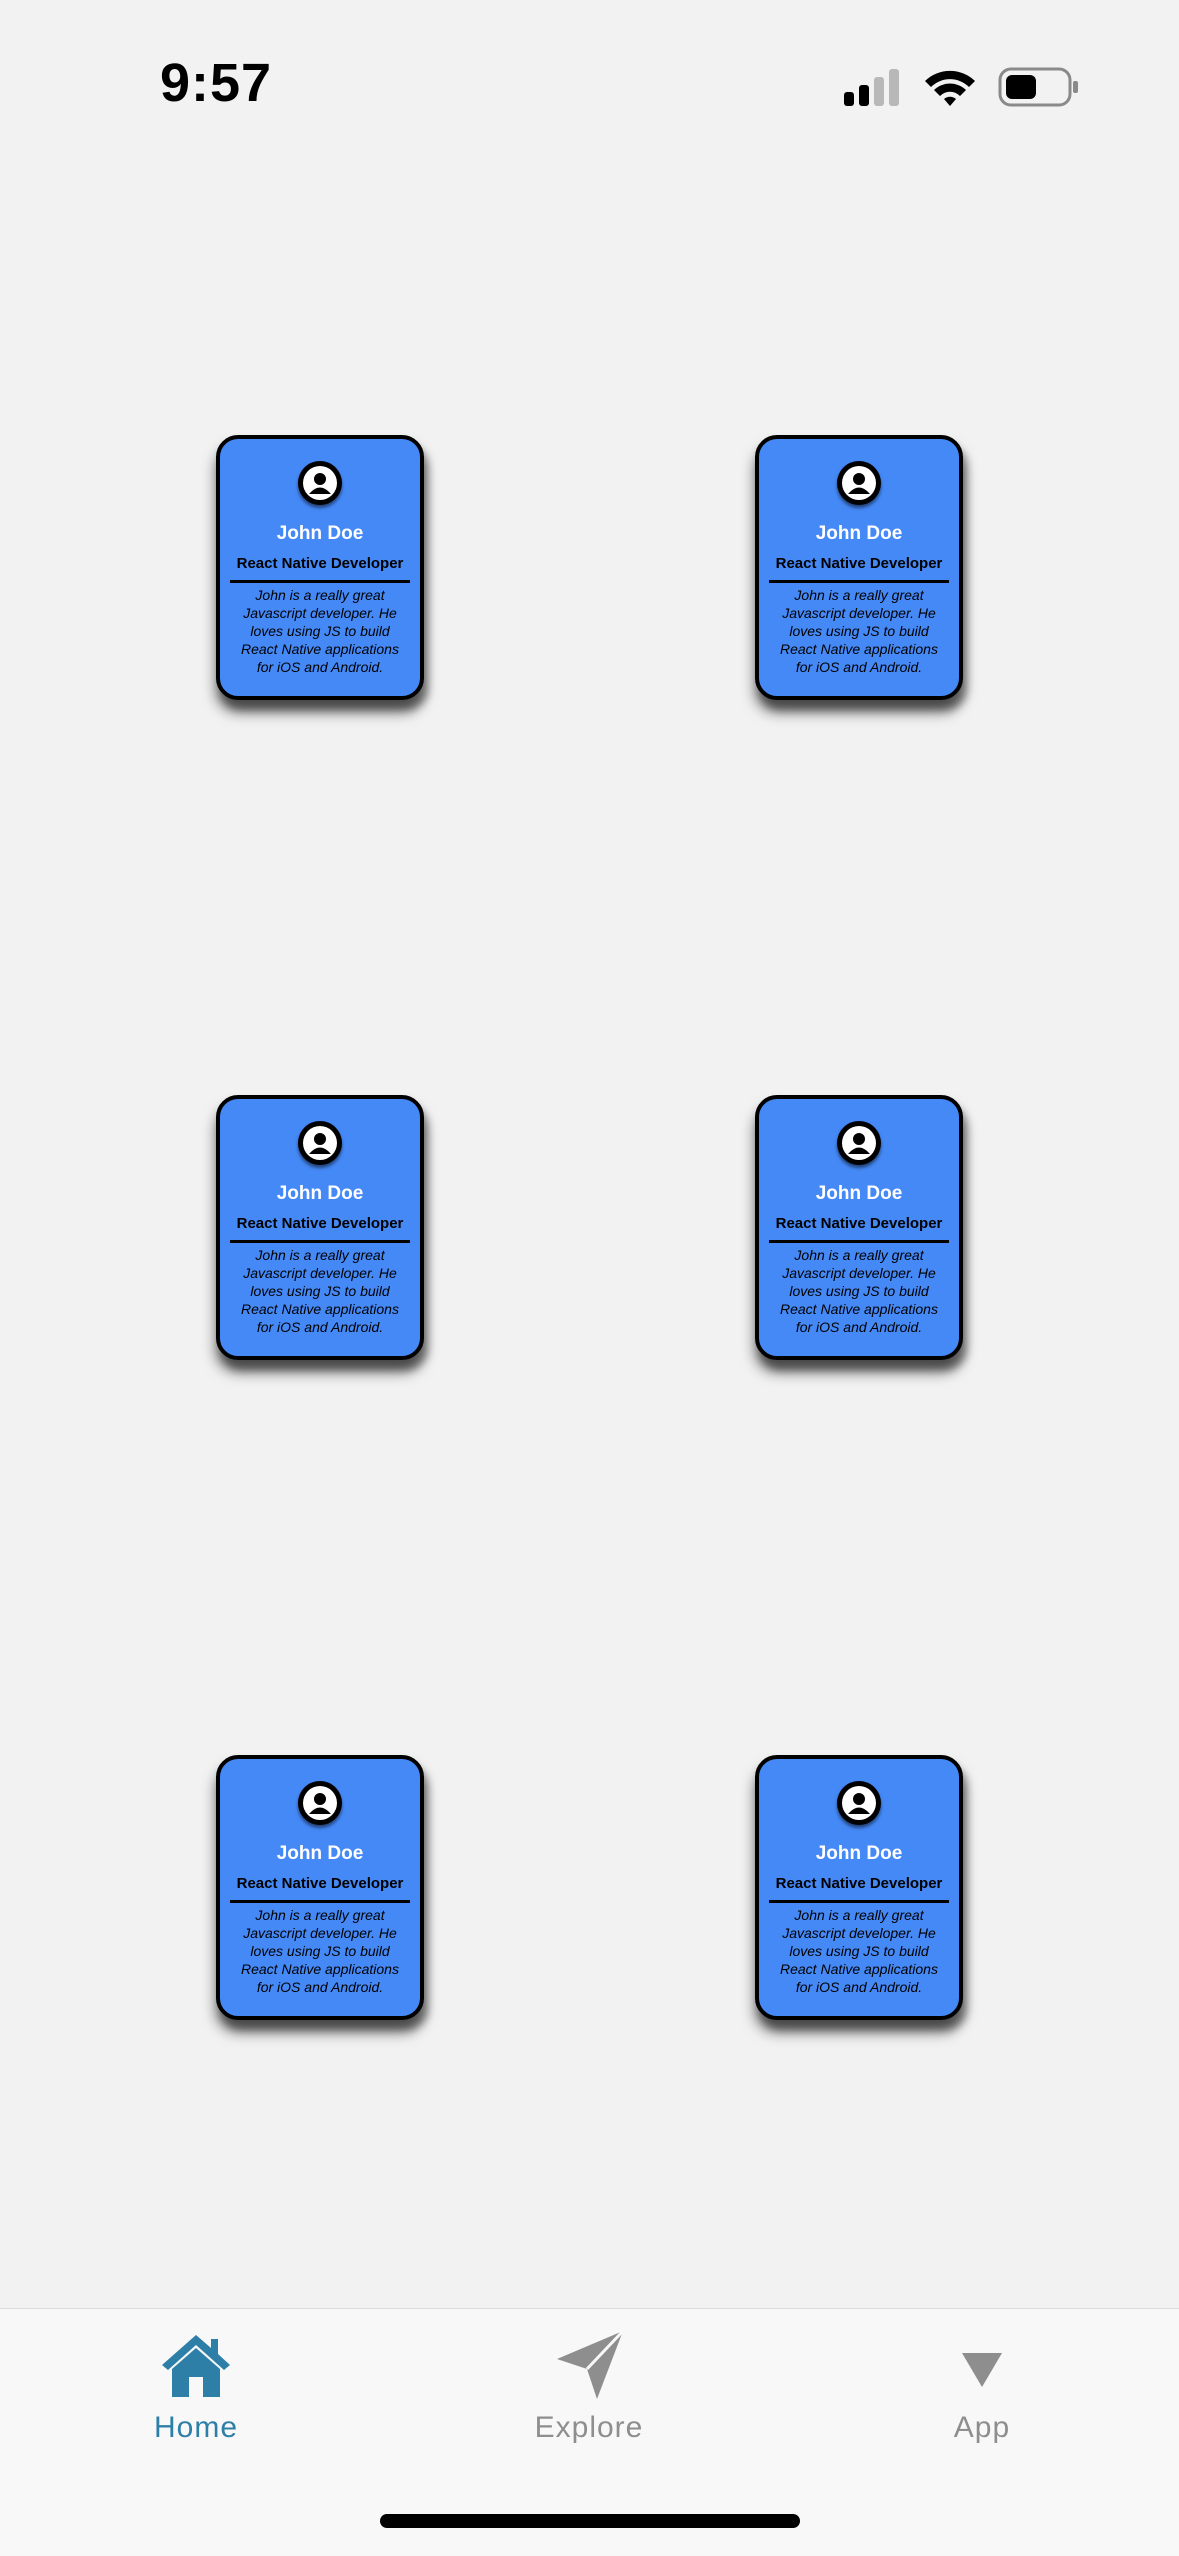  What do you see at coordinates (871, 87) in the screenshot?
I see `cellular-signal-icon` at bounding box center [871, 87].